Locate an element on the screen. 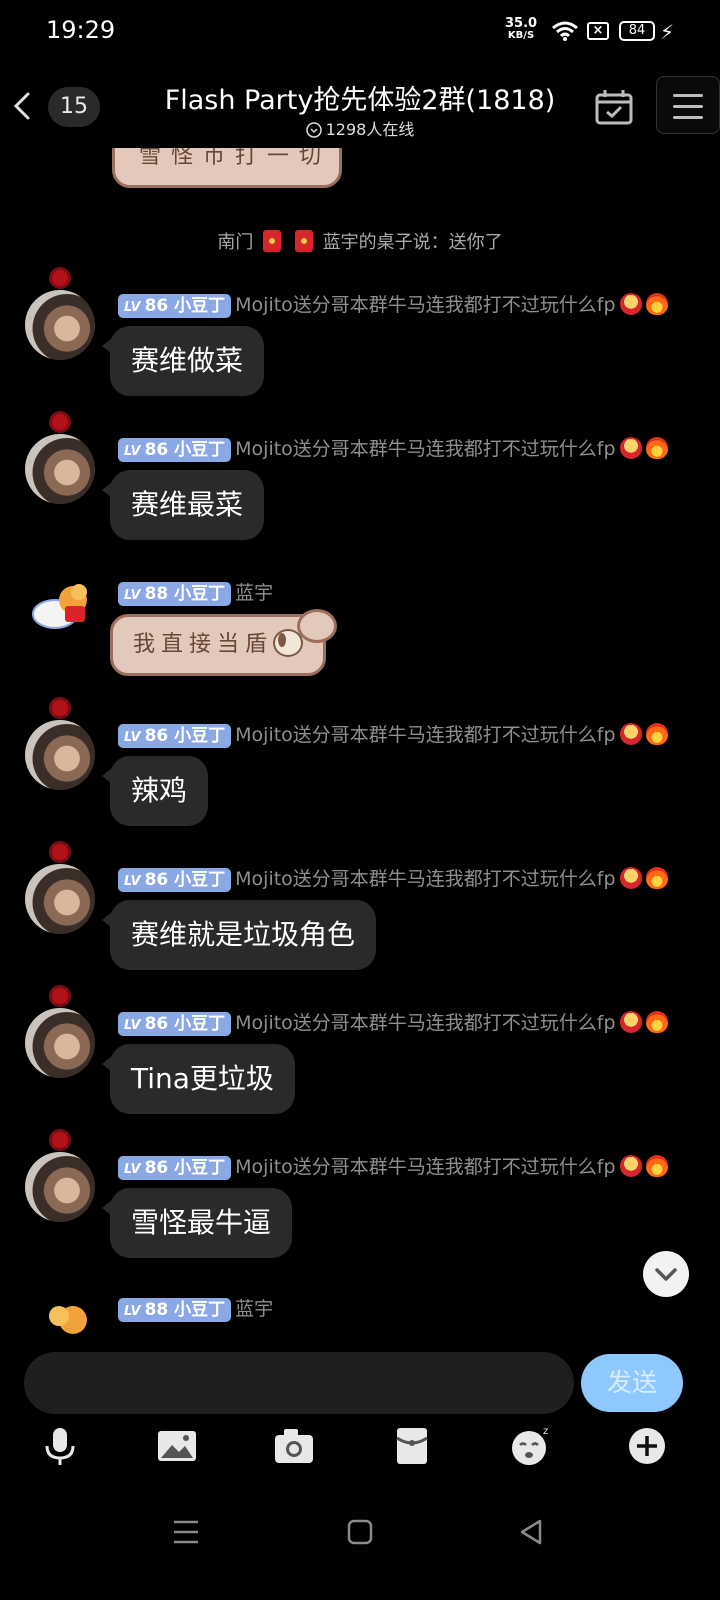 The height and width of the screenshot is (1600, 720). back-triangle-icon is located at coordinates (532, 1532).